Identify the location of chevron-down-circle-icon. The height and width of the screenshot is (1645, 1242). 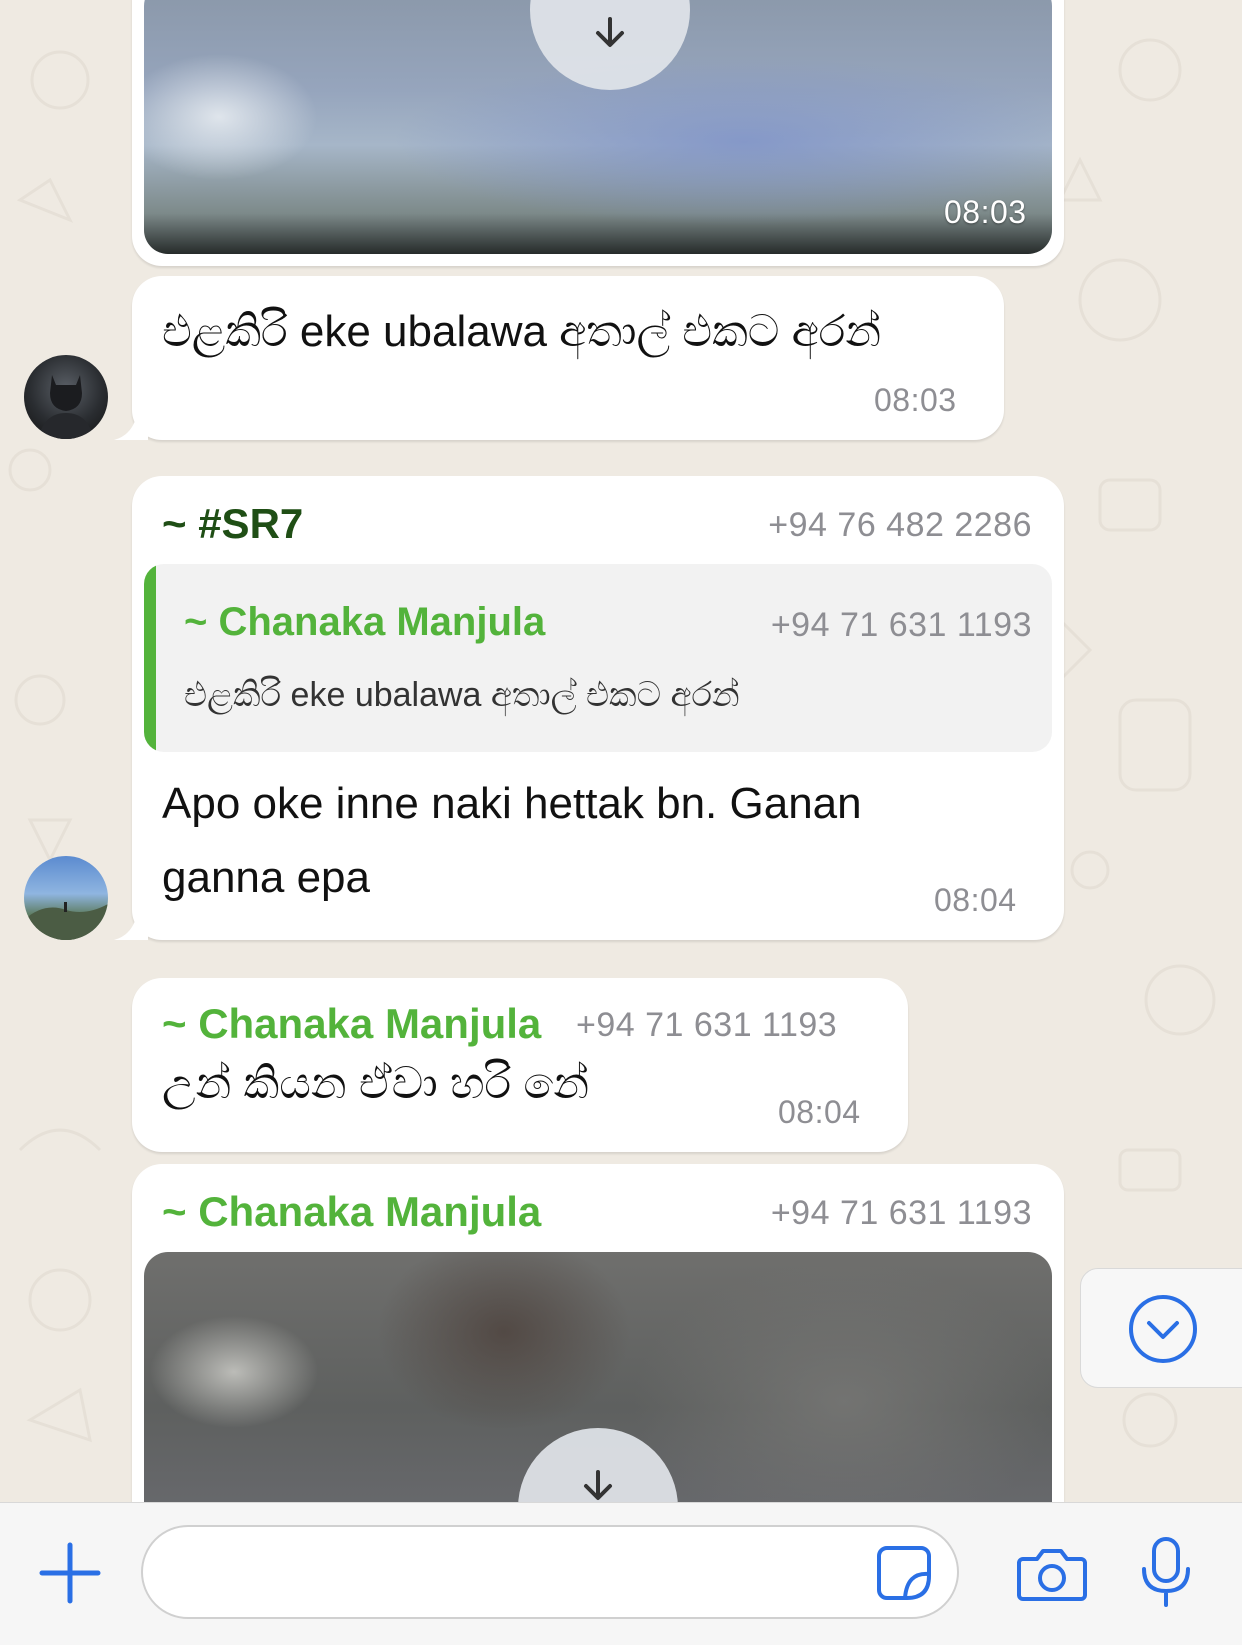
(1163, 1329).